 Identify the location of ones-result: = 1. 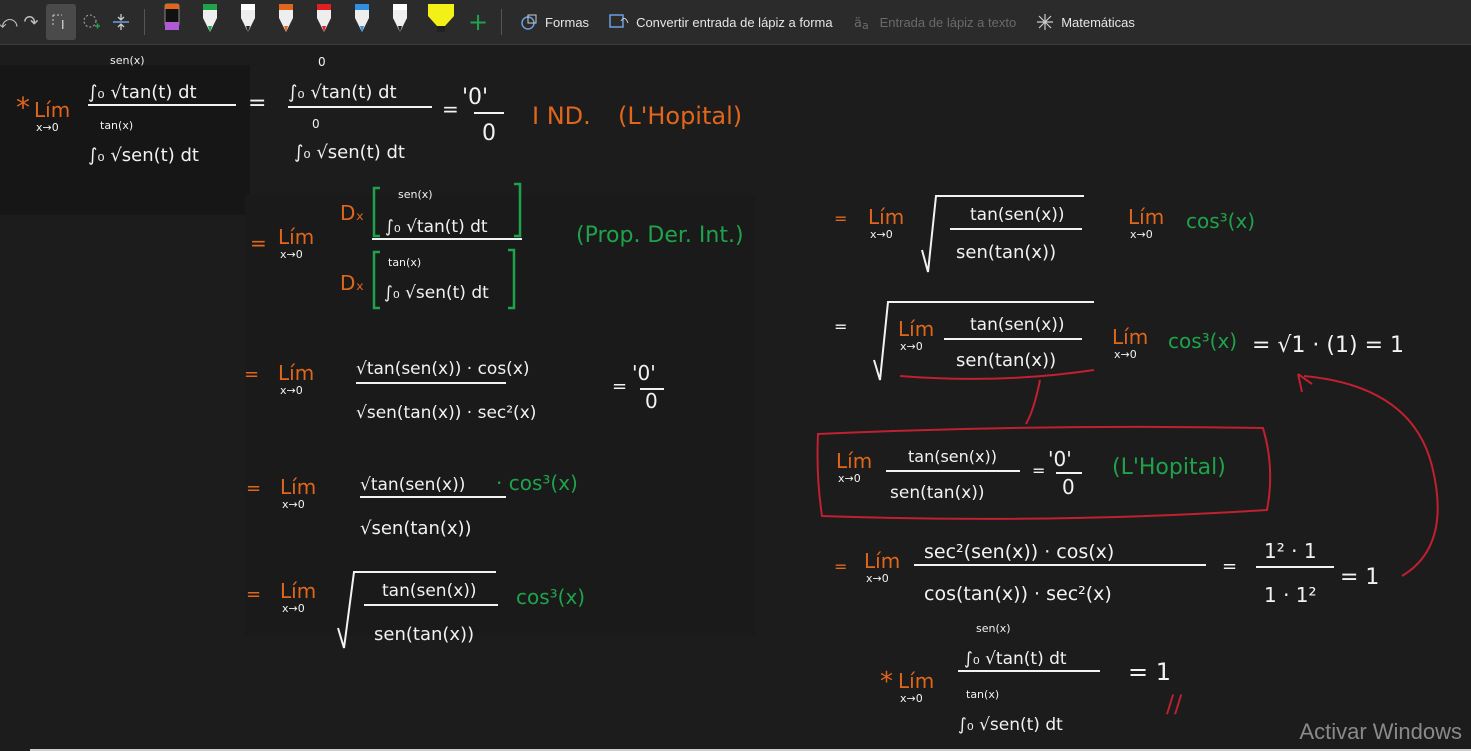
(1359, 577).